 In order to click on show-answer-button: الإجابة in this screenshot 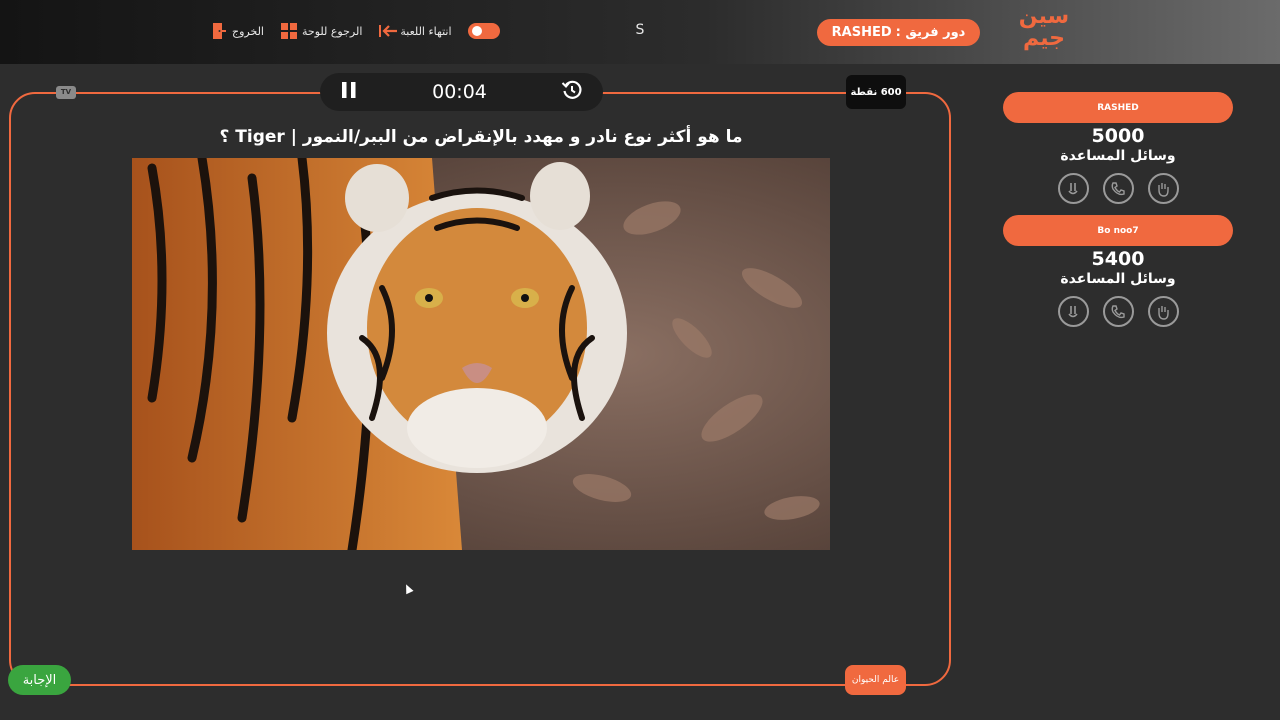, I will do `click(39, 680)`.